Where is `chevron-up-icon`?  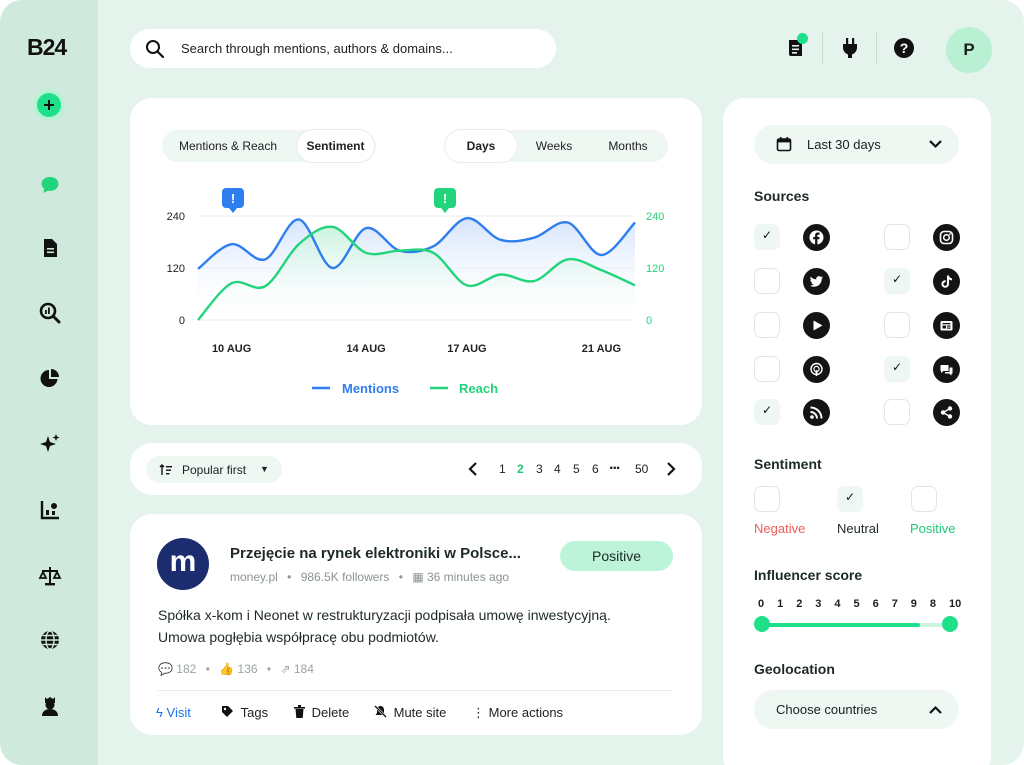
chevron-up-icon is located at coordinates (935, 709).